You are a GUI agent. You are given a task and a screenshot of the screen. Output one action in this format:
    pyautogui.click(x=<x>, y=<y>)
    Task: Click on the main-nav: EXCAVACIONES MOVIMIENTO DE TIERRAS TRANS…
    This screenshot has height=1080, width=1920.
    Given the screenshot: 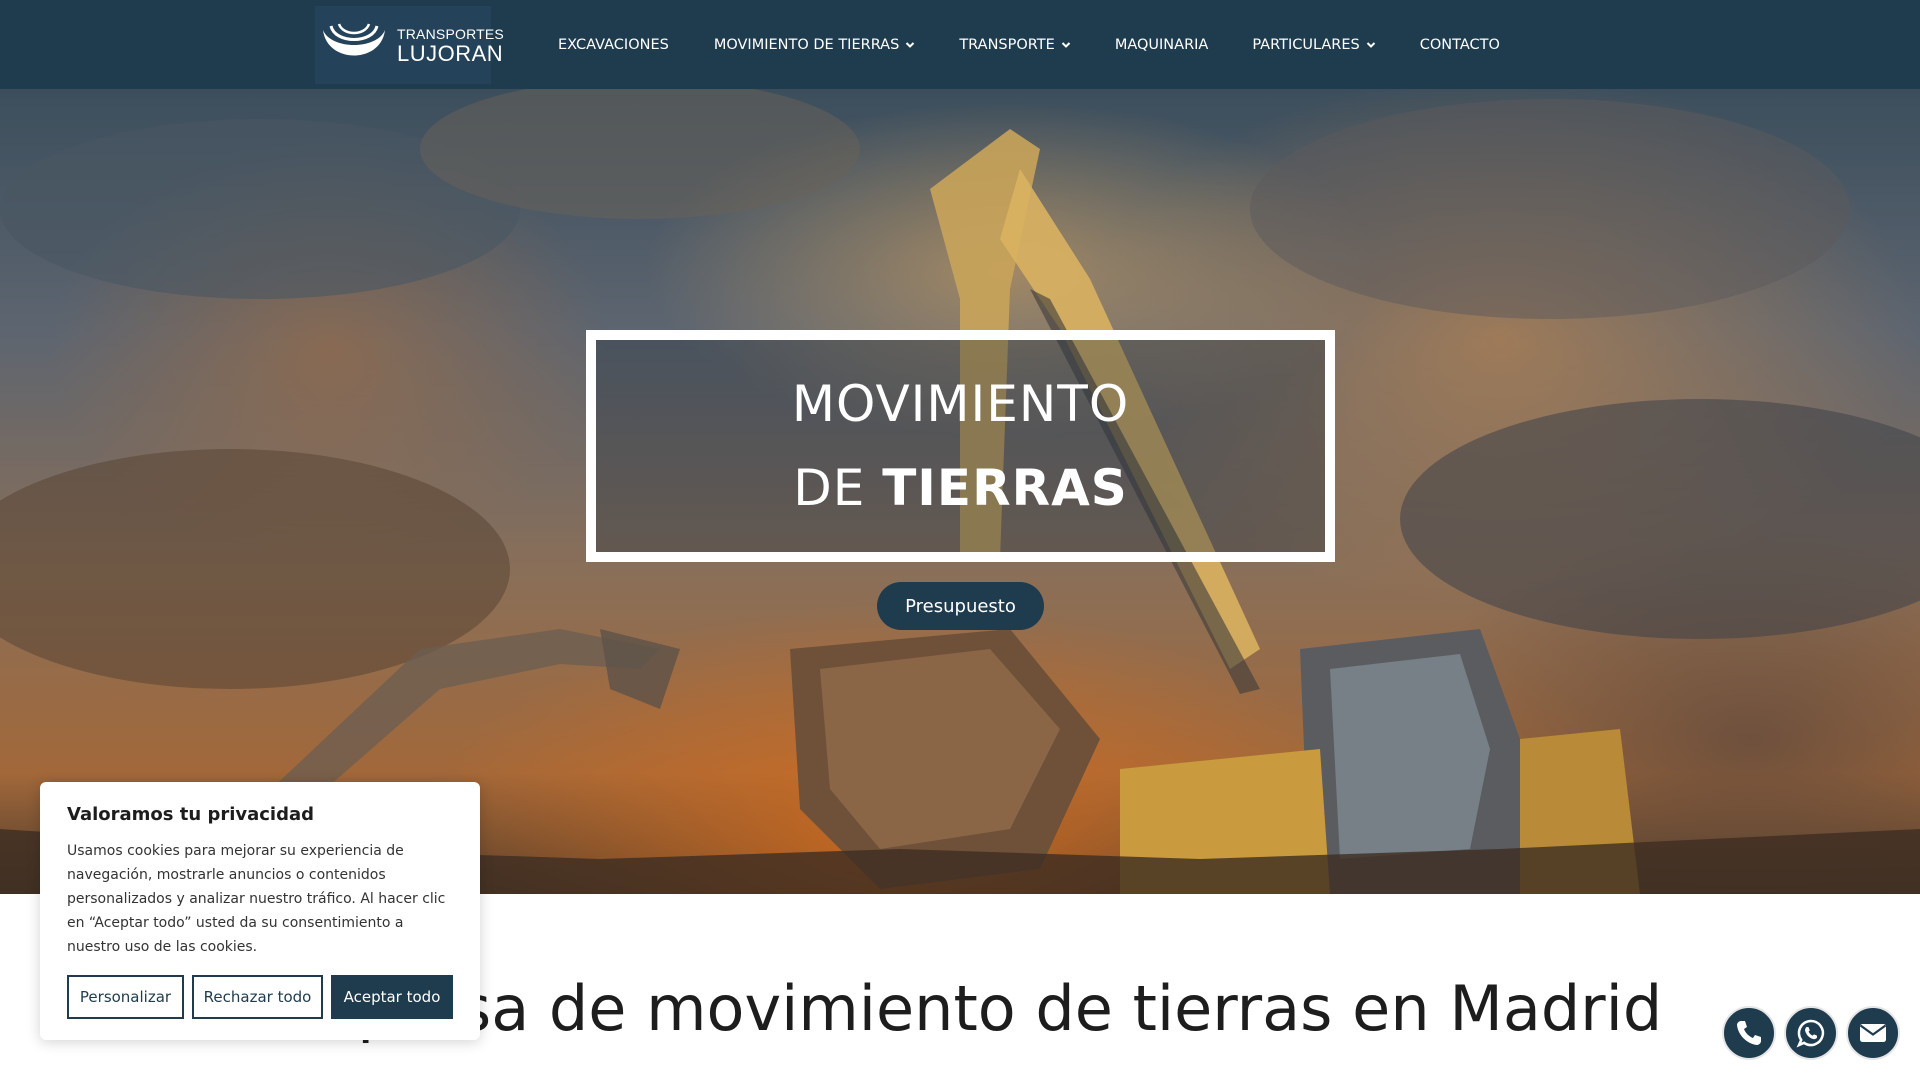 What is the action you would take?
    pyautogui.click(x=1029, y=44)
    